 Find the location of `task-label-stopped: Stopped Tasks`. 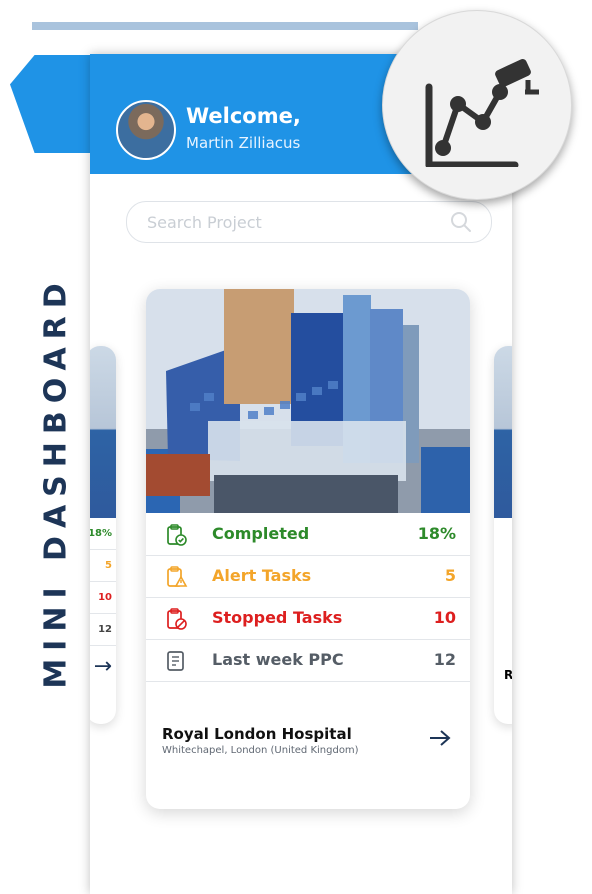

task-label-stopped: Stopped Tasks is located at coordinates (277, 617).